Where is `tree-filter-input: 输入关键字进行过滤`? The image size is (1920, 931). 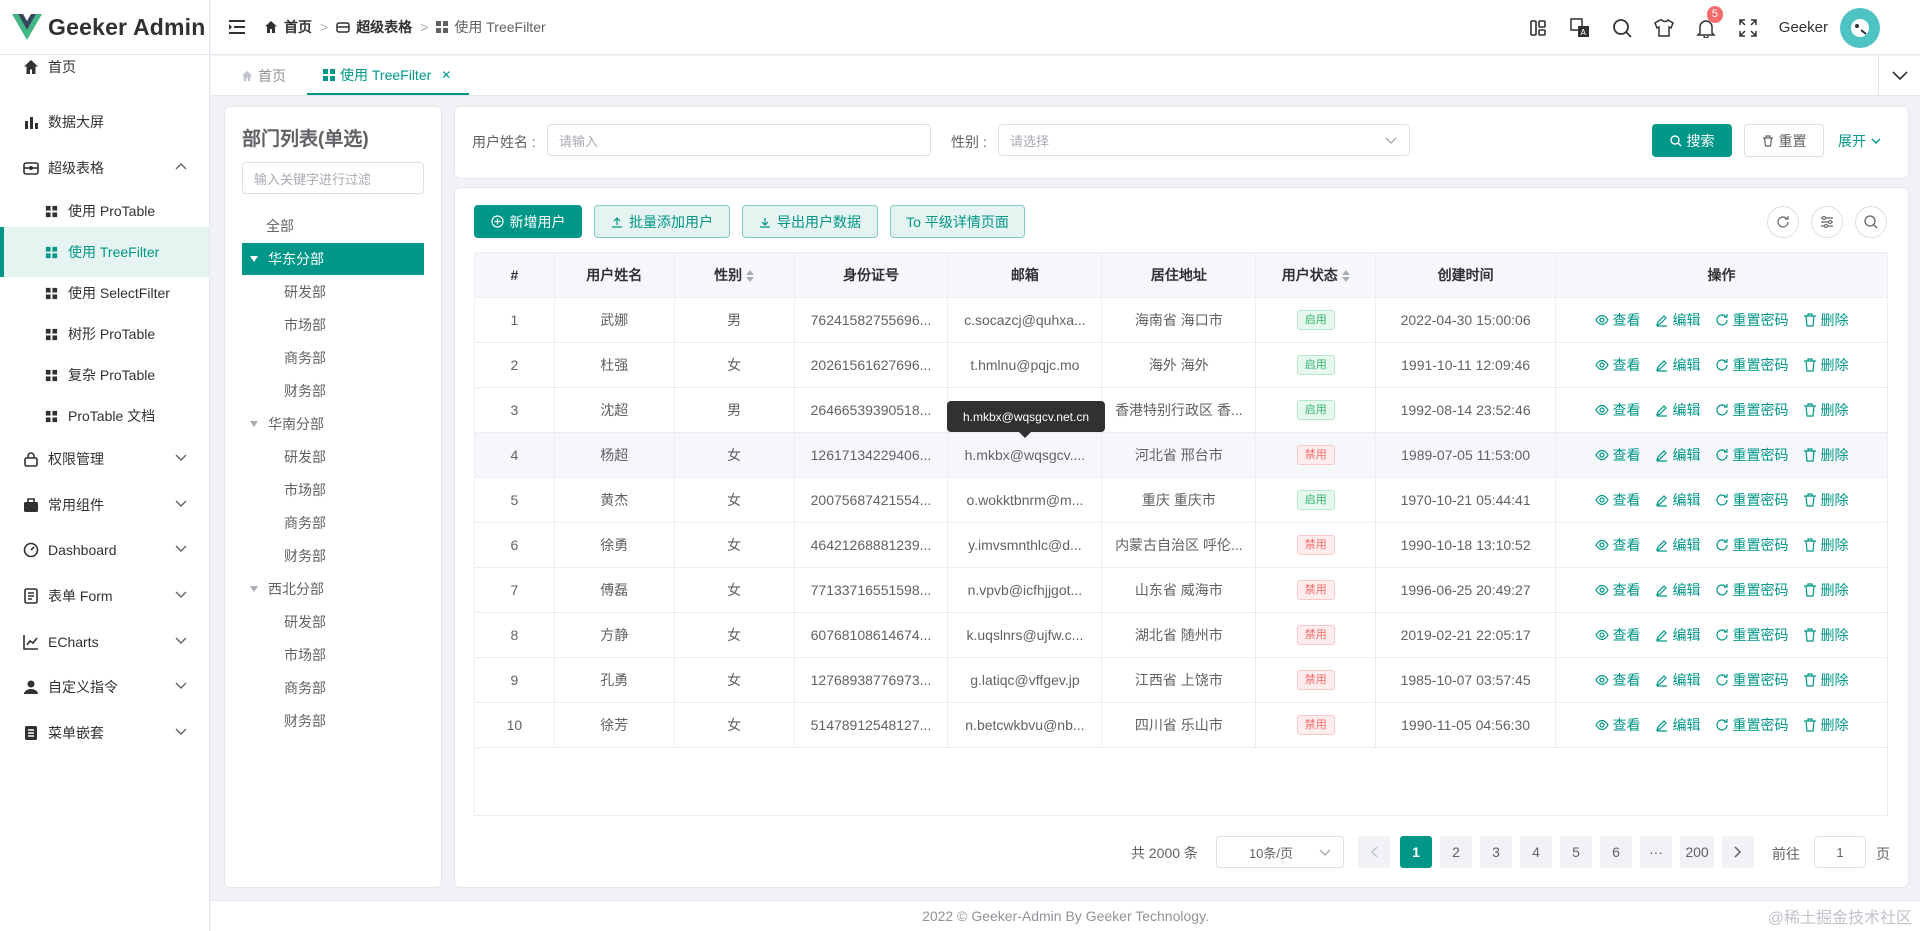 tree-filter-input: 输入关键字进行过滤 is located at coordinates (333, 178).